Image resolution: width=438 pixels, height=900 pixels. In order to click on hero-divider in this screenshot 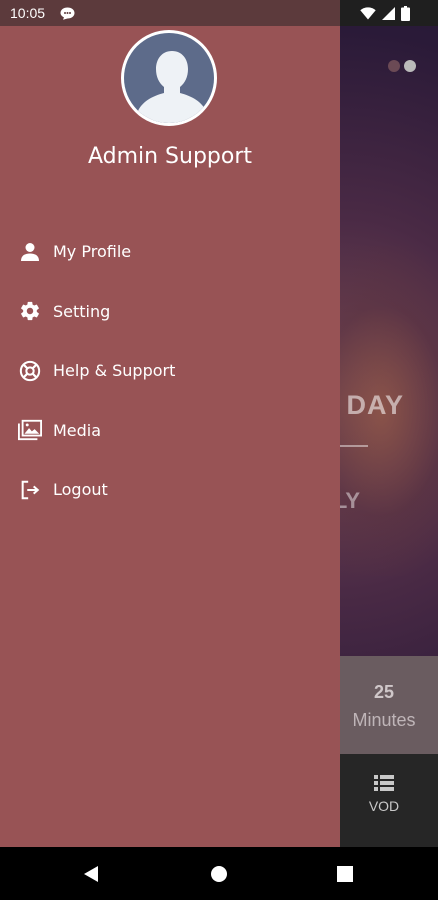, I will do `click(354, 446)`.